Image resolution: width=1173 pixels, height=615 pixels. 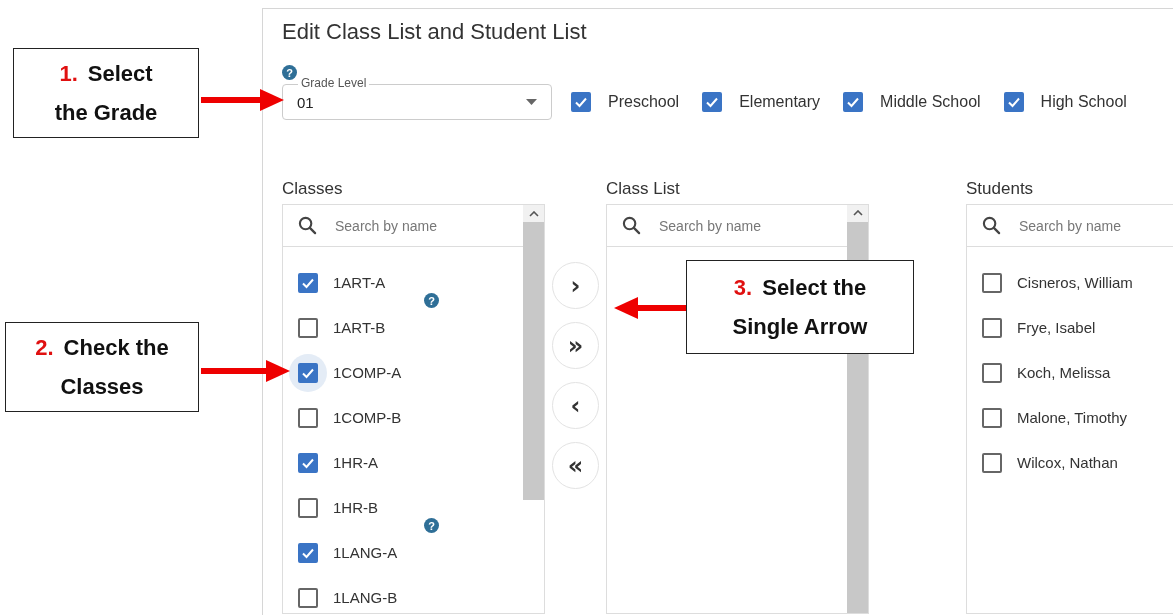 What do you see at coordinates (930, 102) in the screenshot?
I see `checkbox-label: Middle School` at bounding box center [930, 102].